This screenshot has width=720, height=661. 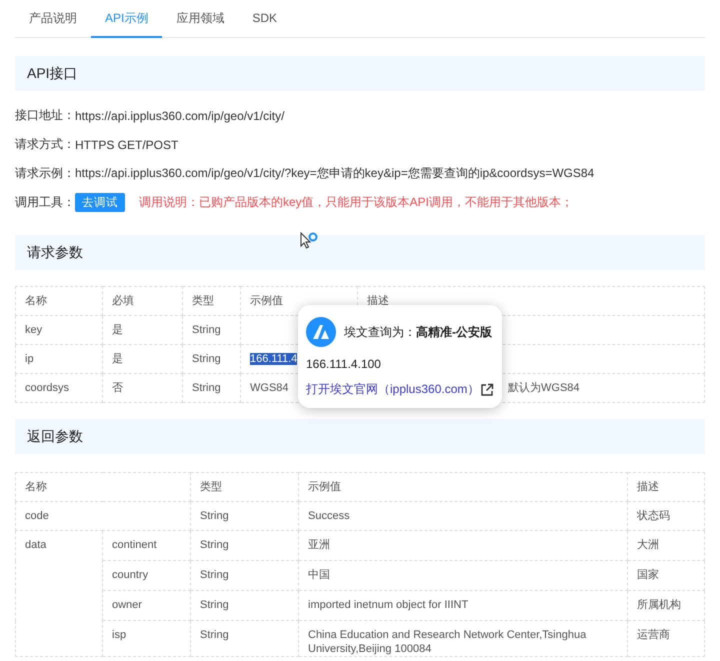 What do you see at coordinates (447, 642) in the screenshot?
I see `table-cell: China Education and Research Network Center,Tsinghua University,Beijing 100084` at bounding box center [447, 642].